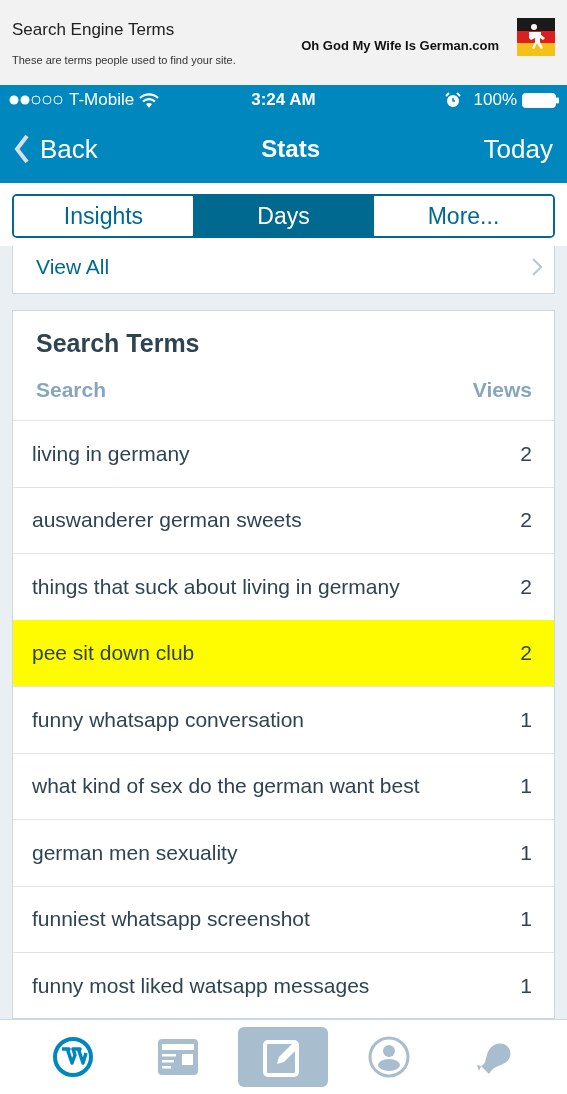 This screenshot has height=1094, width=567. I want to click on search-term: funny whatsapp conversation, so click(168, 719).